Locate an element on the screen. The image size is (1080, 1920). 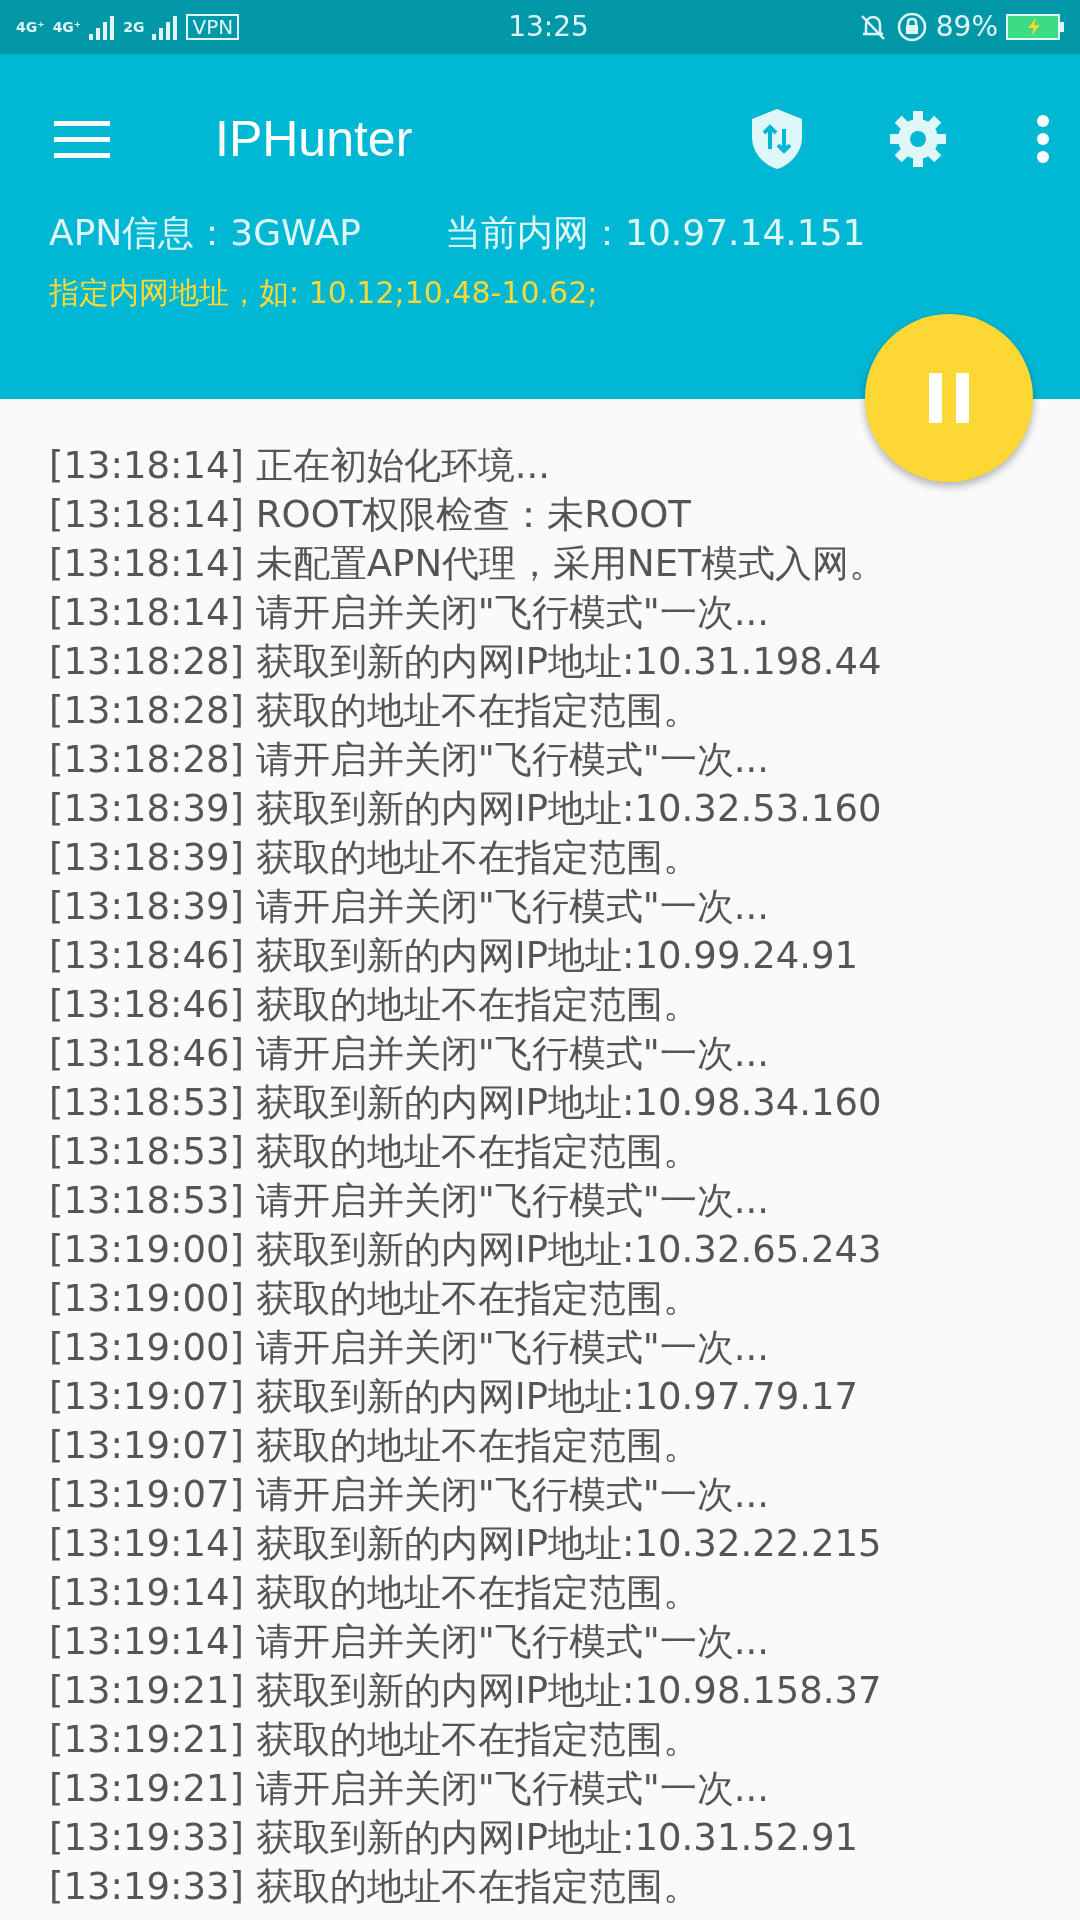
log-line: [13:18:39] 获取的地址不在指定范围。 is located at coordinates (375, 858).